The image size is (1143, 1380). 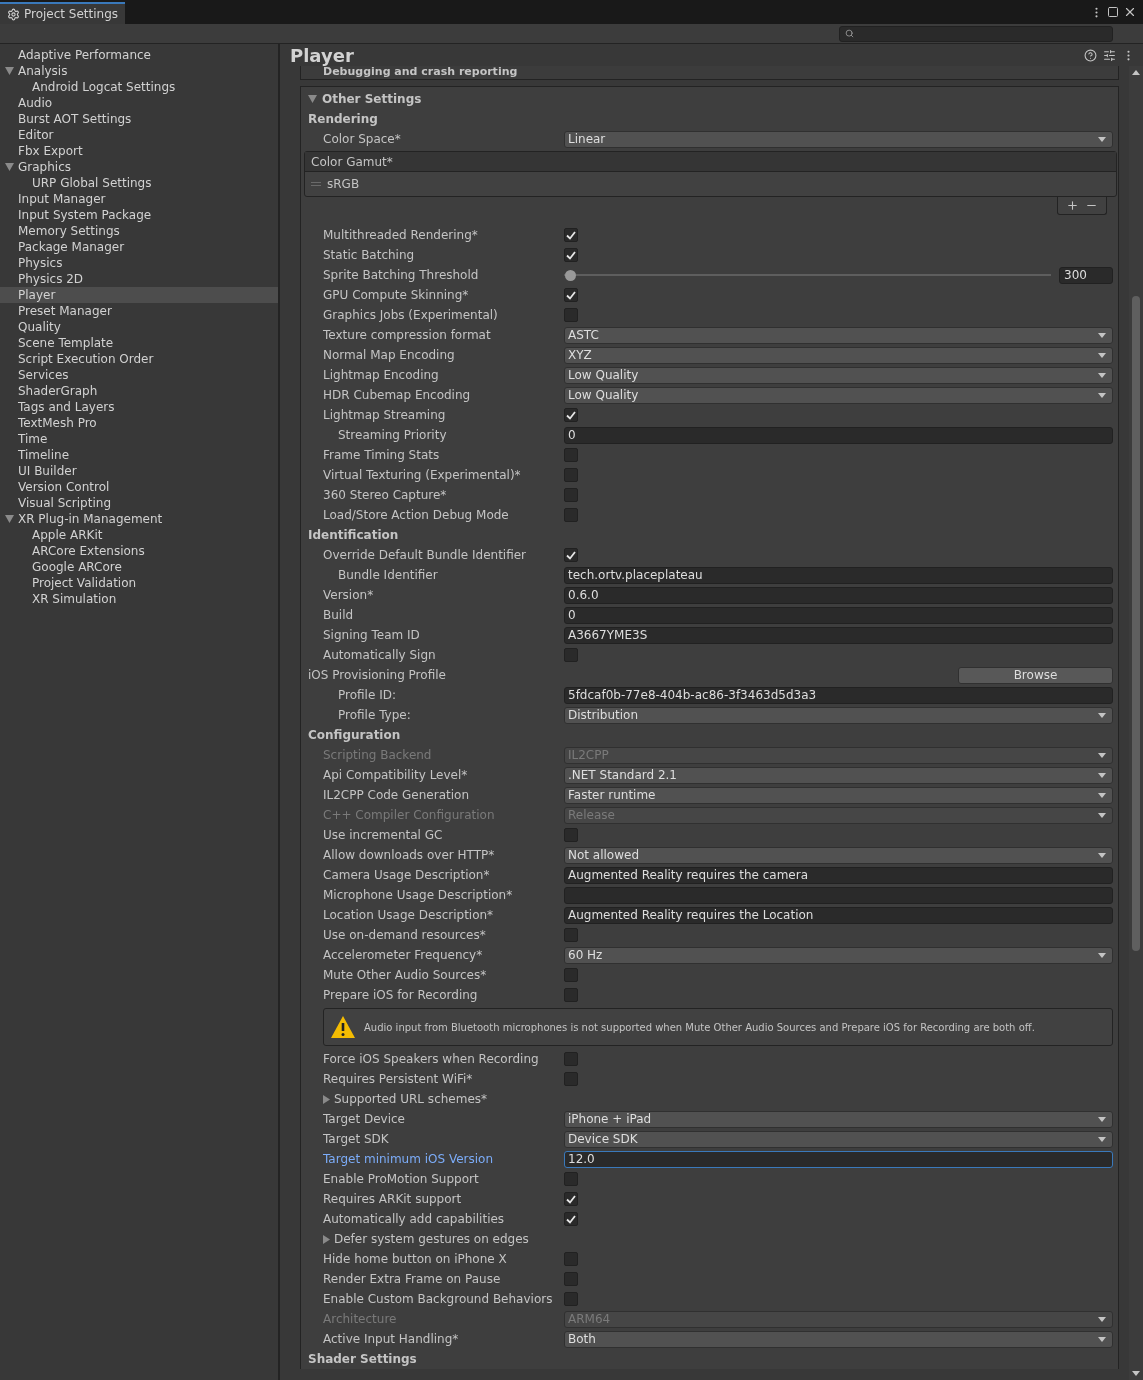 I want to click on sidebar-item: Version Control, so click(x=139, y=487).